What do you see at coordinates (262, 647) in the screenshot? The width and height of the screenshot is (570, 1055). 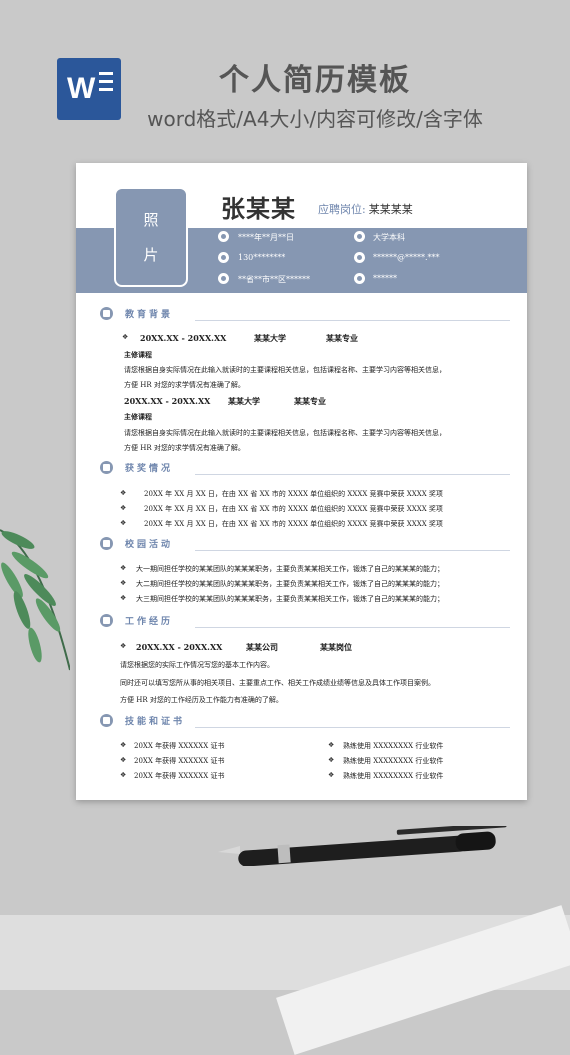 I see `work-company: 某某公司` at bounding box center [262, 647].